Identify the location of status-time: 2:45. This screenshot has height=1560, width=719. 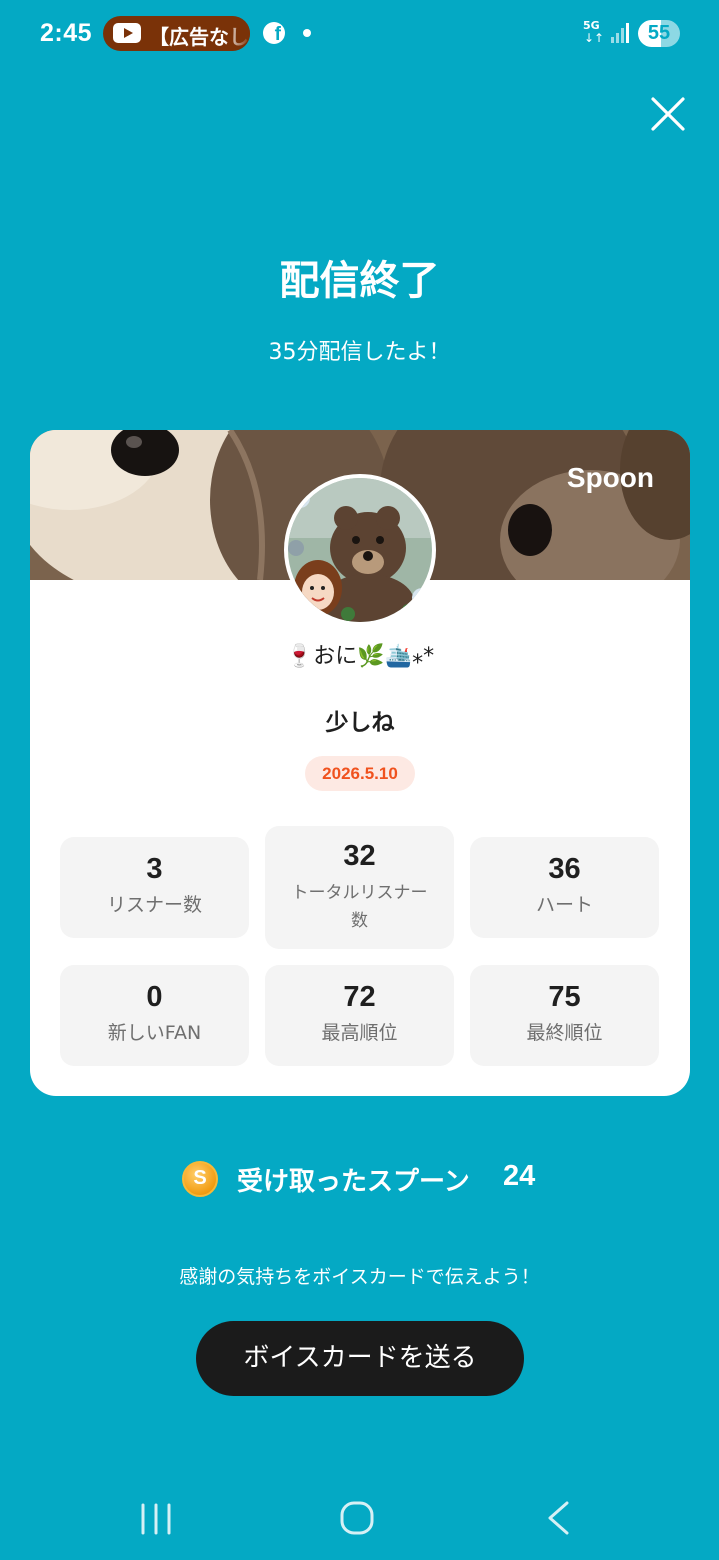
(66, 33).